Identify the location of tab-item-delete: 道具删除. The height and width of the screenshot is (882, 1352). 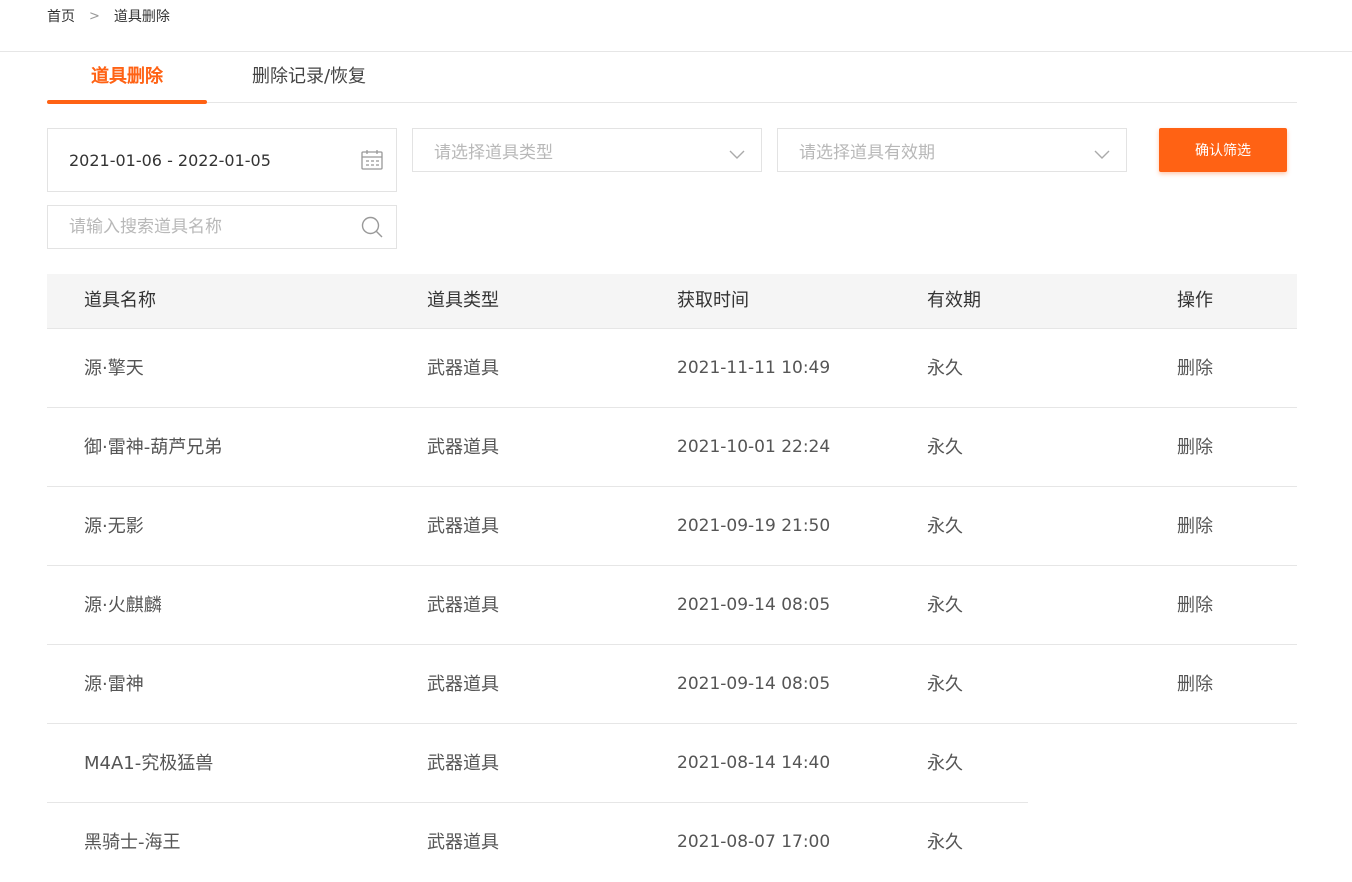
(127, 78).